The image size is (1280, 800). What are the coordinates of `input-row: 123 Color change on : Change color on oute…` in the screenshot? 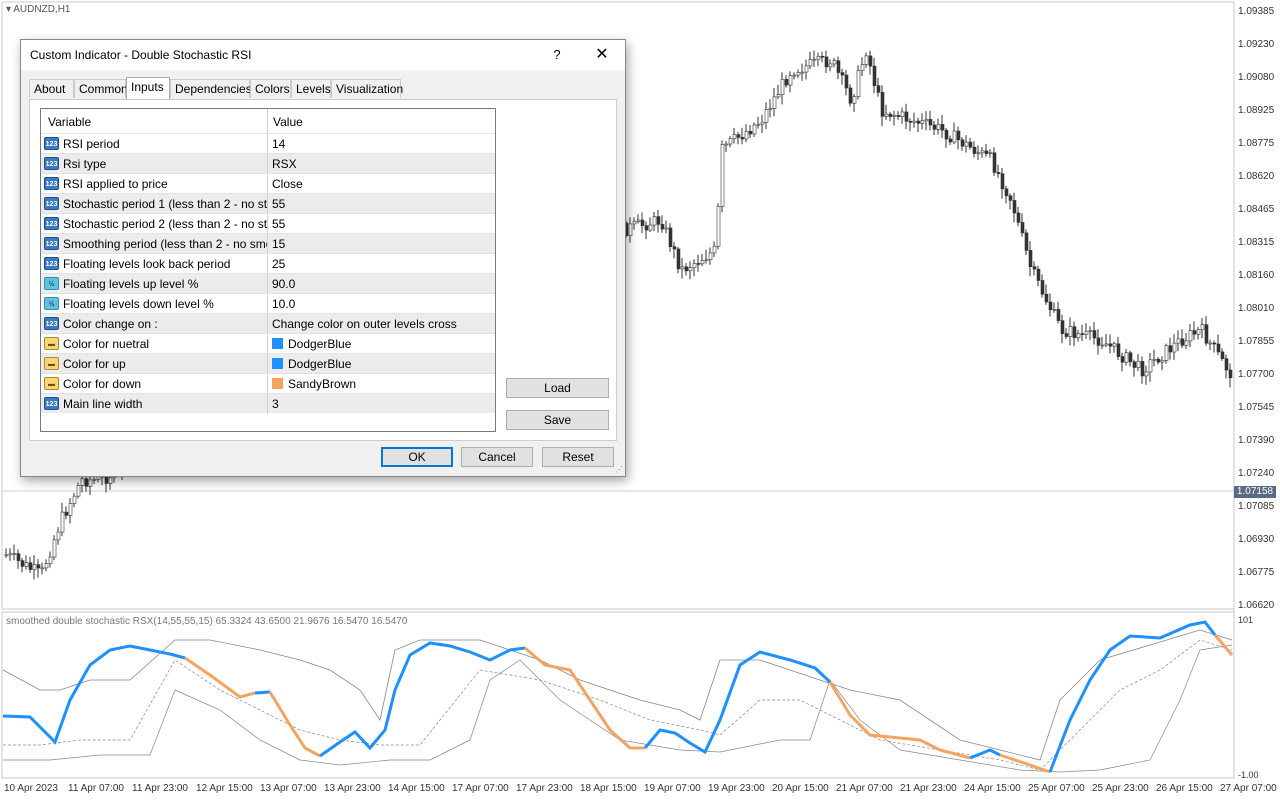 It's located at (268, 323).